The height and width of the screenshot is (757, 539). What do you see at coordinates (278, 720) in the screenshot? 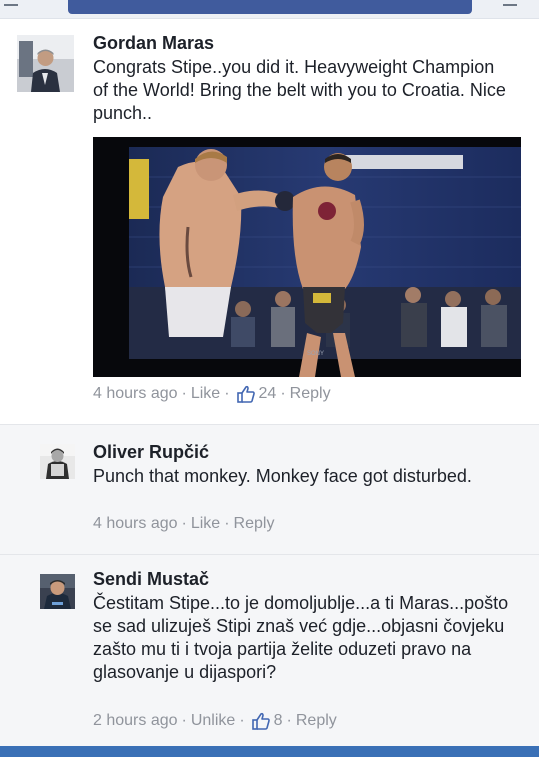
I see `like-count: 8` at bounding box center [278, 720].